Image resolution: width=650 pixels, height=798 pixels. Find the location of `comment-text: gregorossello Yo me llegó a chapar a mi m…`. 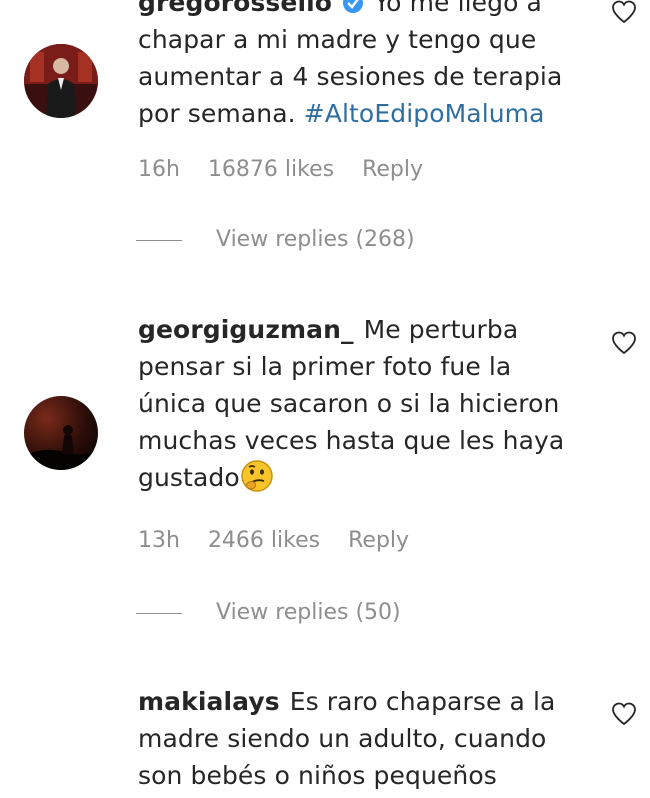

comment-text: gregorossello Yo me llegó a chapar a mi m… is located at coordinates (363, 66).